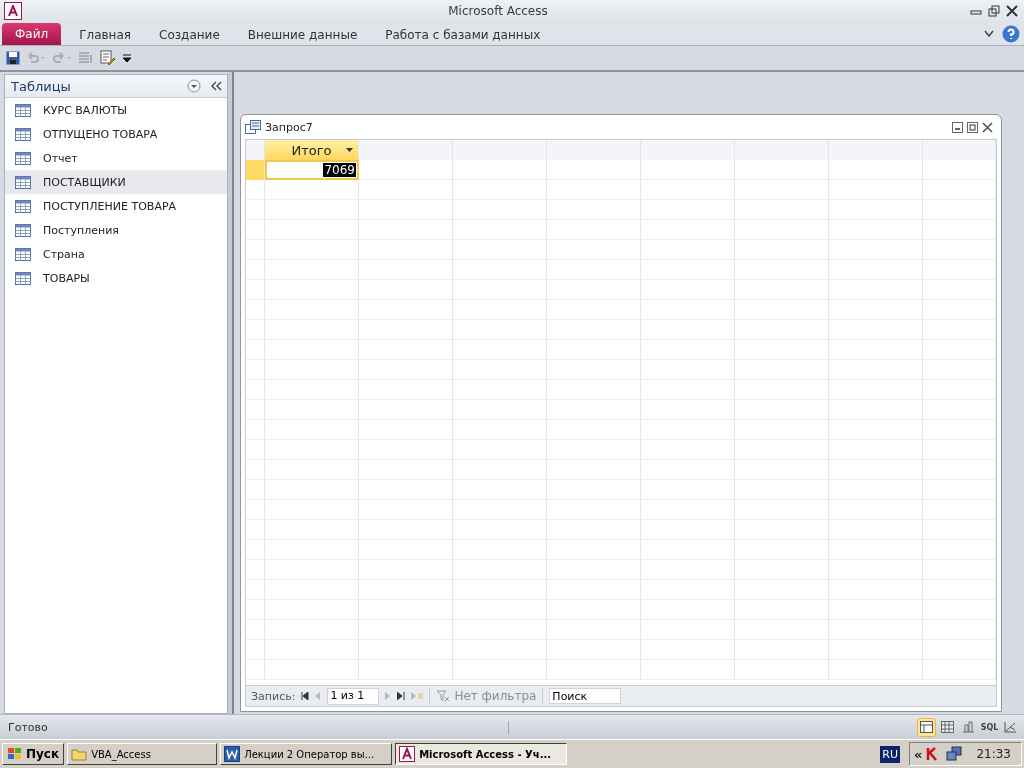 The image size is (1024, 768). Describe the element at coordinates (585, 696) in the screenshot. I see `search-field: Поиск` at that location.